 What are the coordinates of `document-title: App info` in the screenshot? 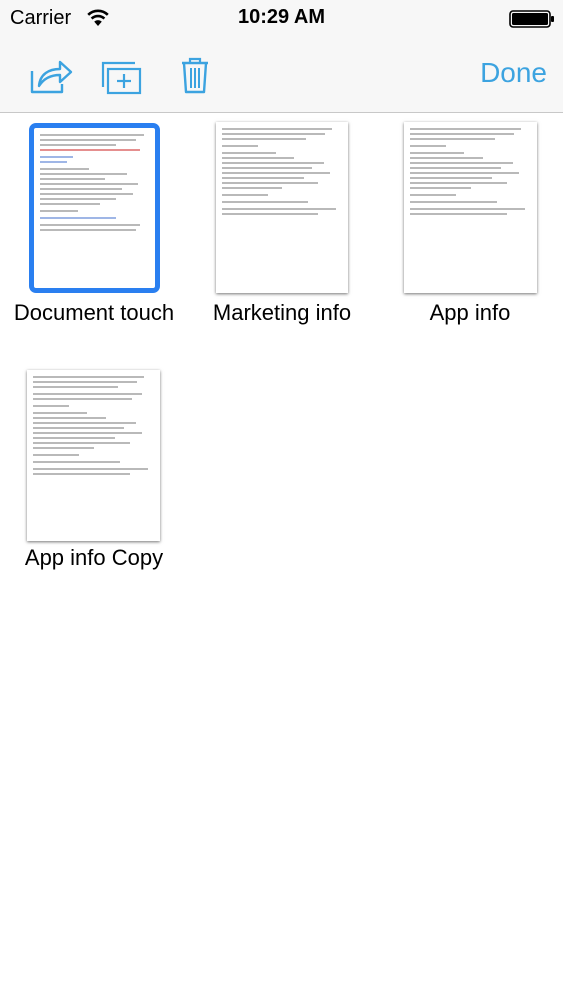 It's located at (470, 312).